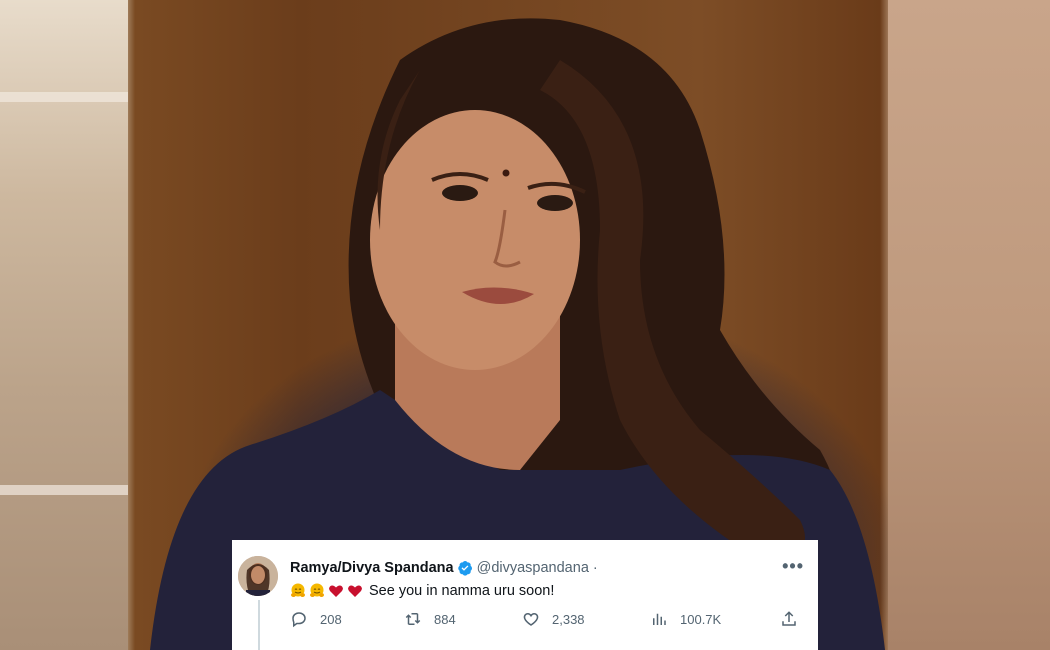 The width and height of the screenshot is (1050, 650). Describe the element at coordinates (316, 619) in the screenshot. I see `reply-button: 208` at that location.